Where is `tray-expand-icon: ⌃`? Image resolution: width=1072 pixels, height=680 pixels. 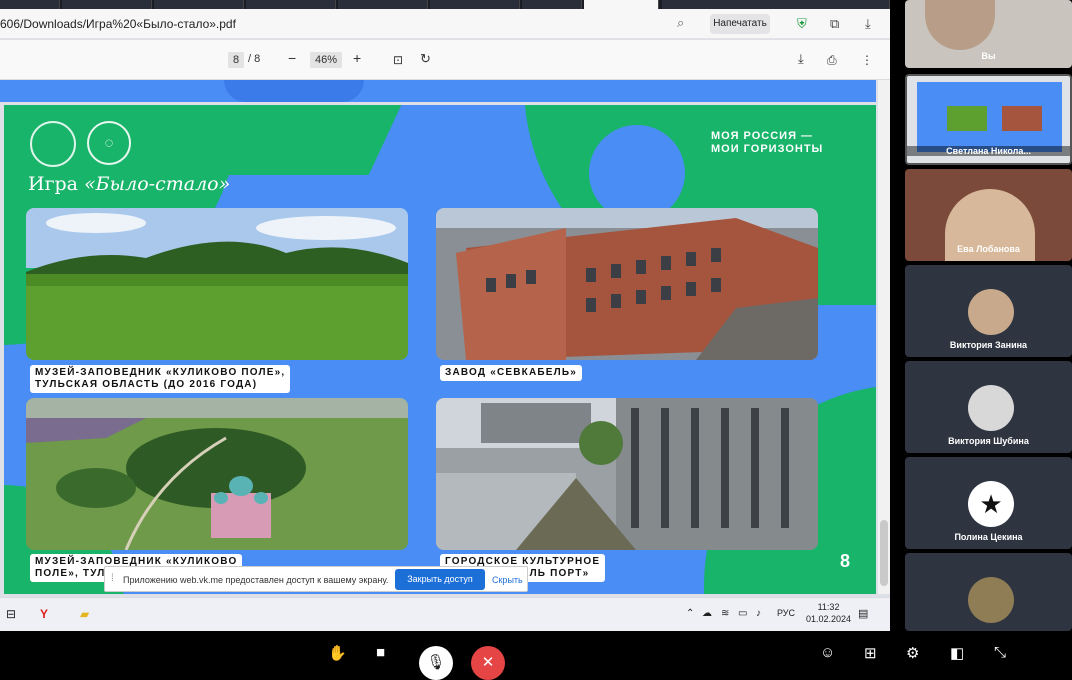
tray-expand-icon: ⌃ is located at coordinates (690, 613).